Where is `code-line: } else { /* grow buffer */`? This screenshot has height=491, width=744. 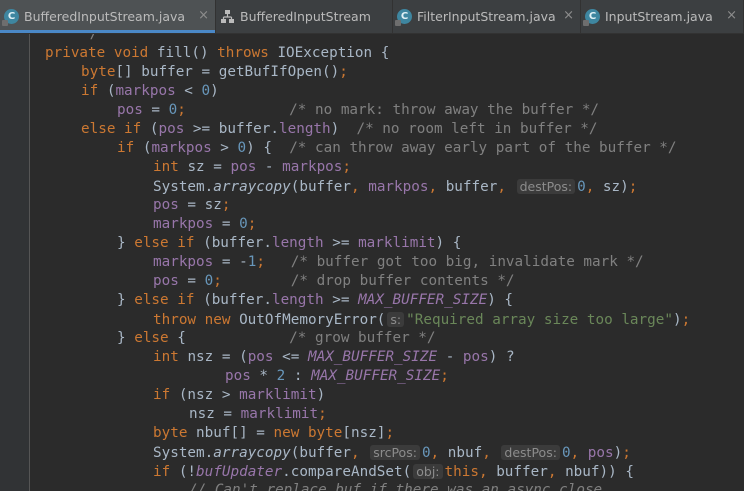
code-line: } else { /* grow buffer */ is located at coordinates (276, 338).